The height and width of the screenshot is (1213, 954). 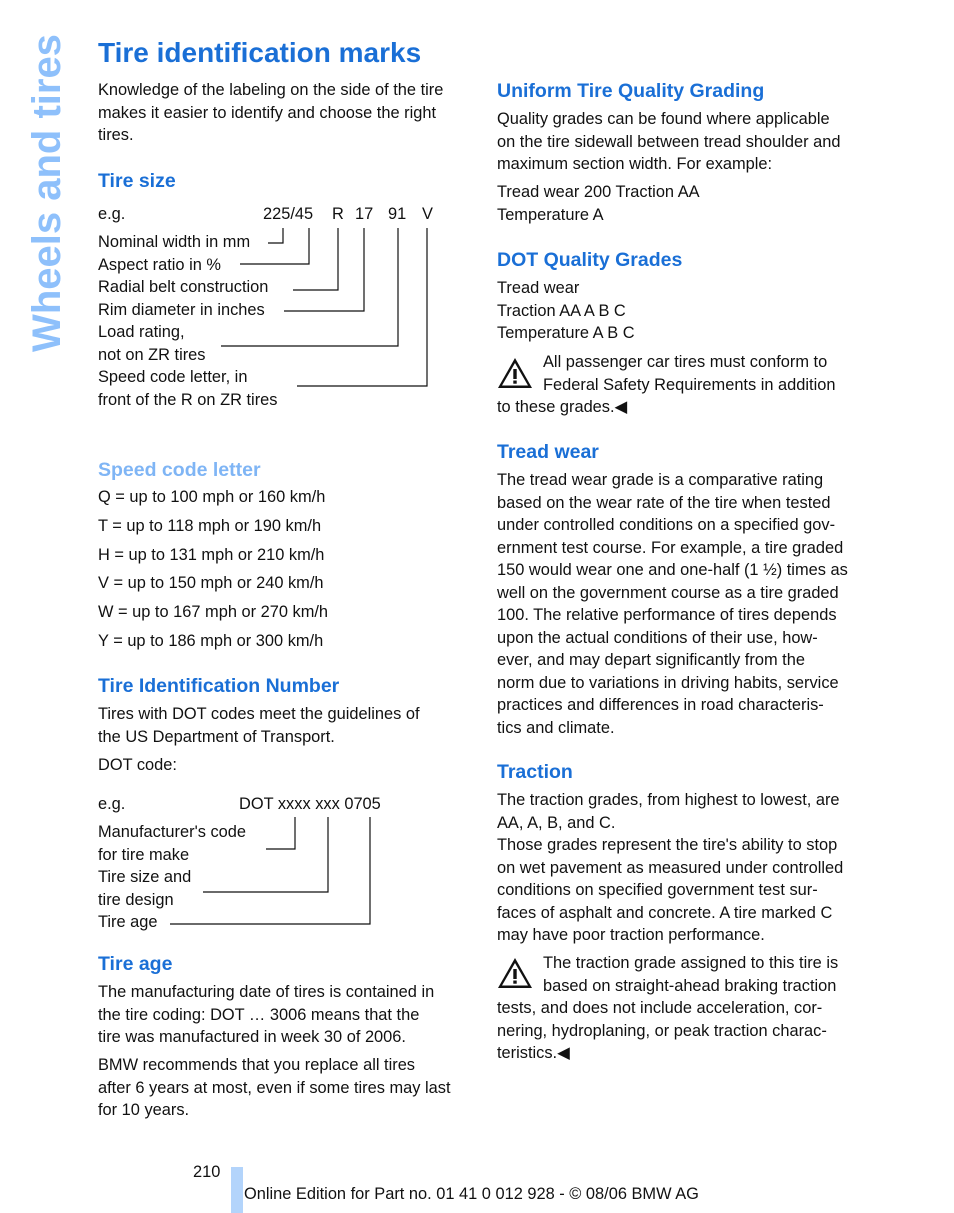 I want to click on text-line: maximum section width. For example:, so click(x=635, y=164).